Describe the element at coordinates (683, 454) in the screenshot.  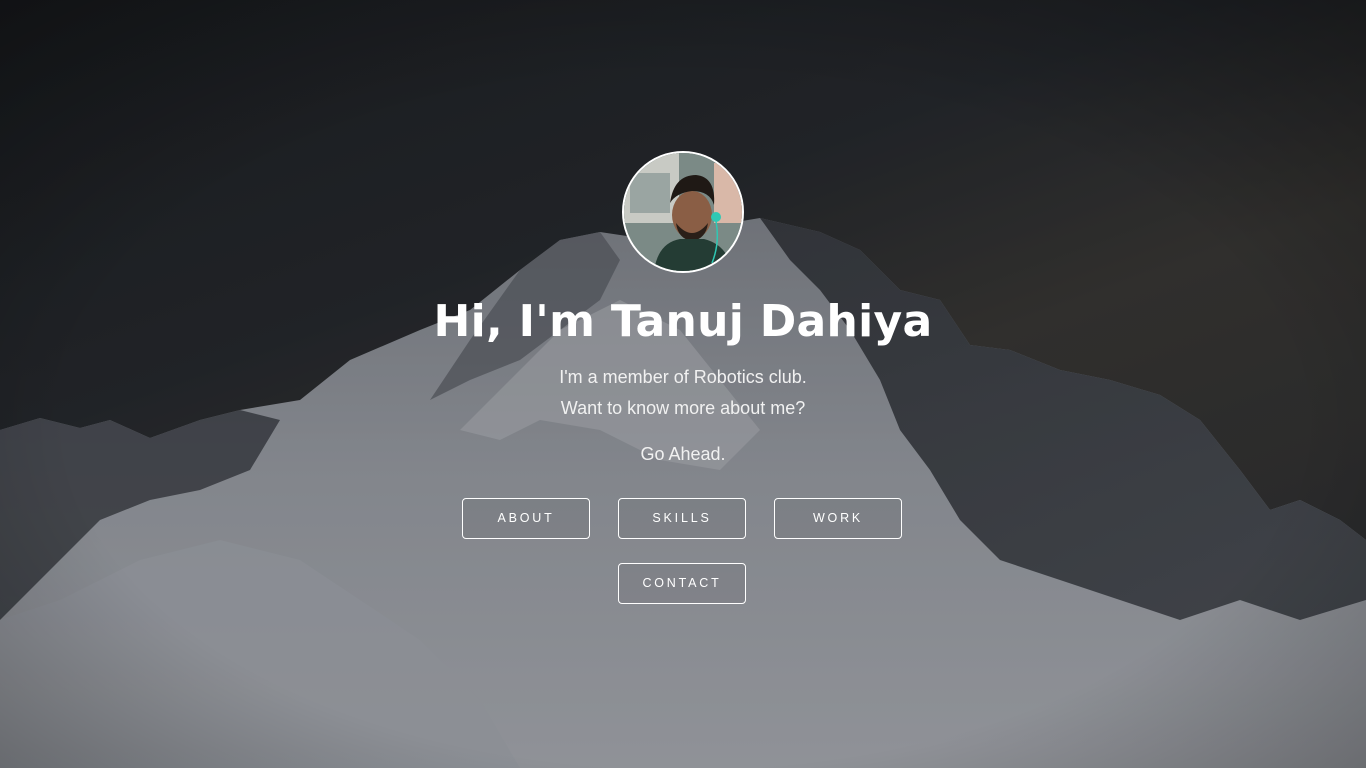
I see `tagline-go-ahead: Go Ahead.` at that location.